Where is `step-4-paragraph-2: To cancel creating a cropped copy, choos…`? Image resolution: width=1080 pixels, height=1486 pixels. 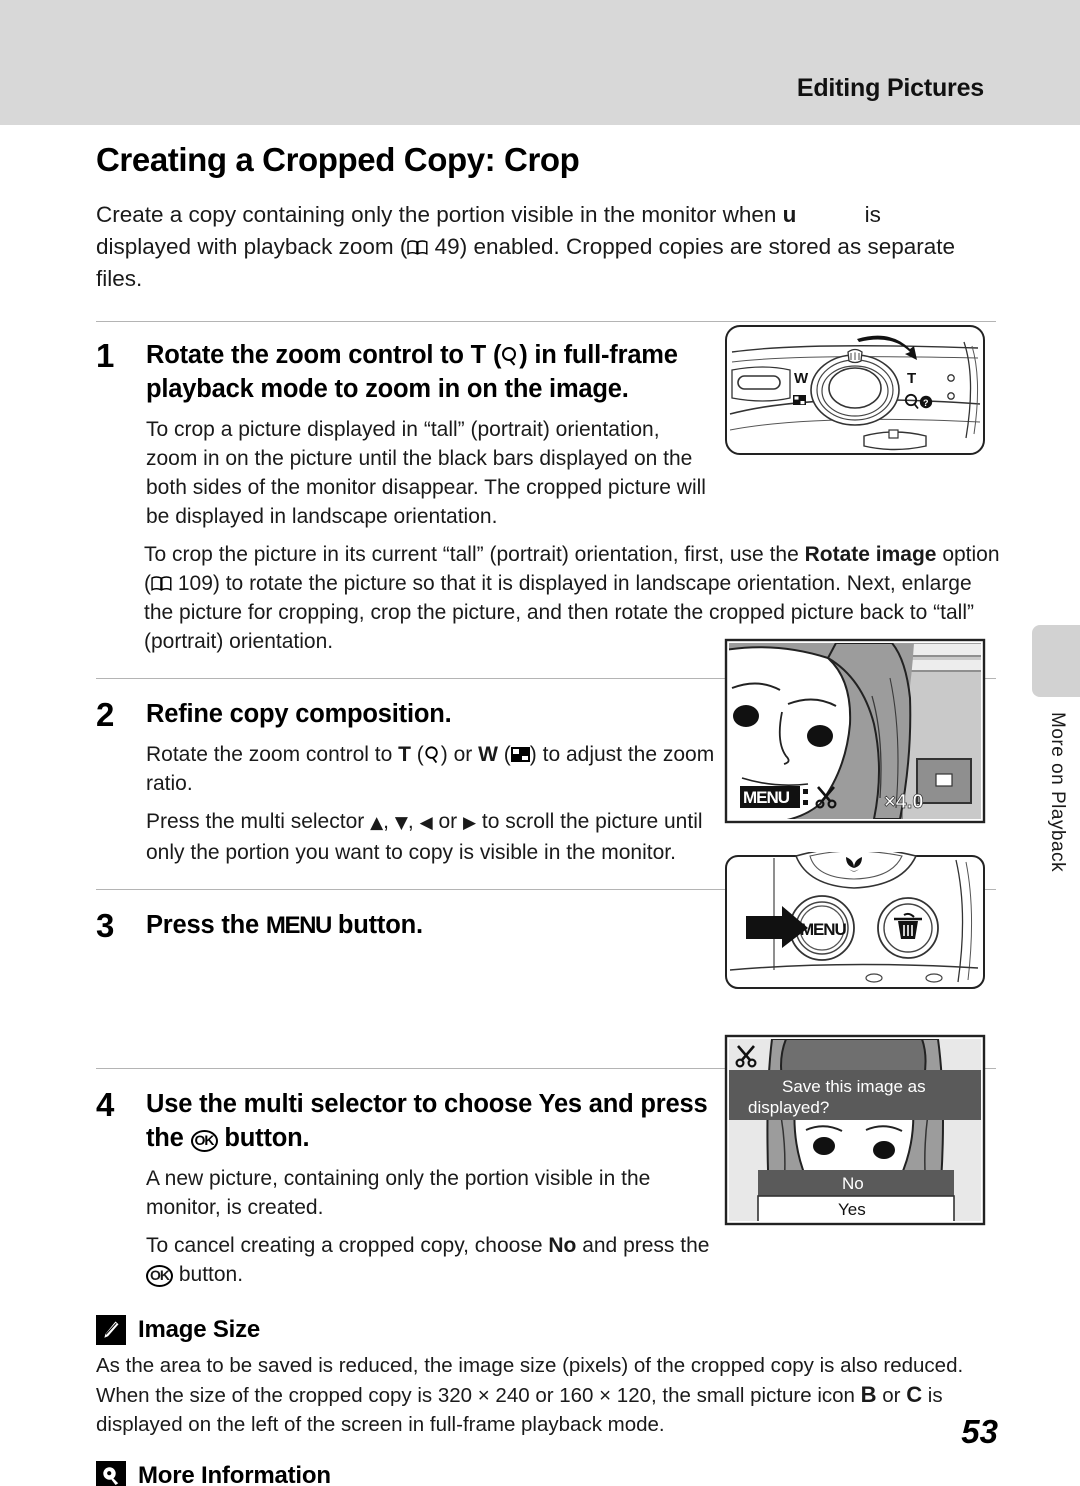
step-4-paragraph-2: To cancel creating a cropped copy, choos… is located at coordinates (428, 1260).